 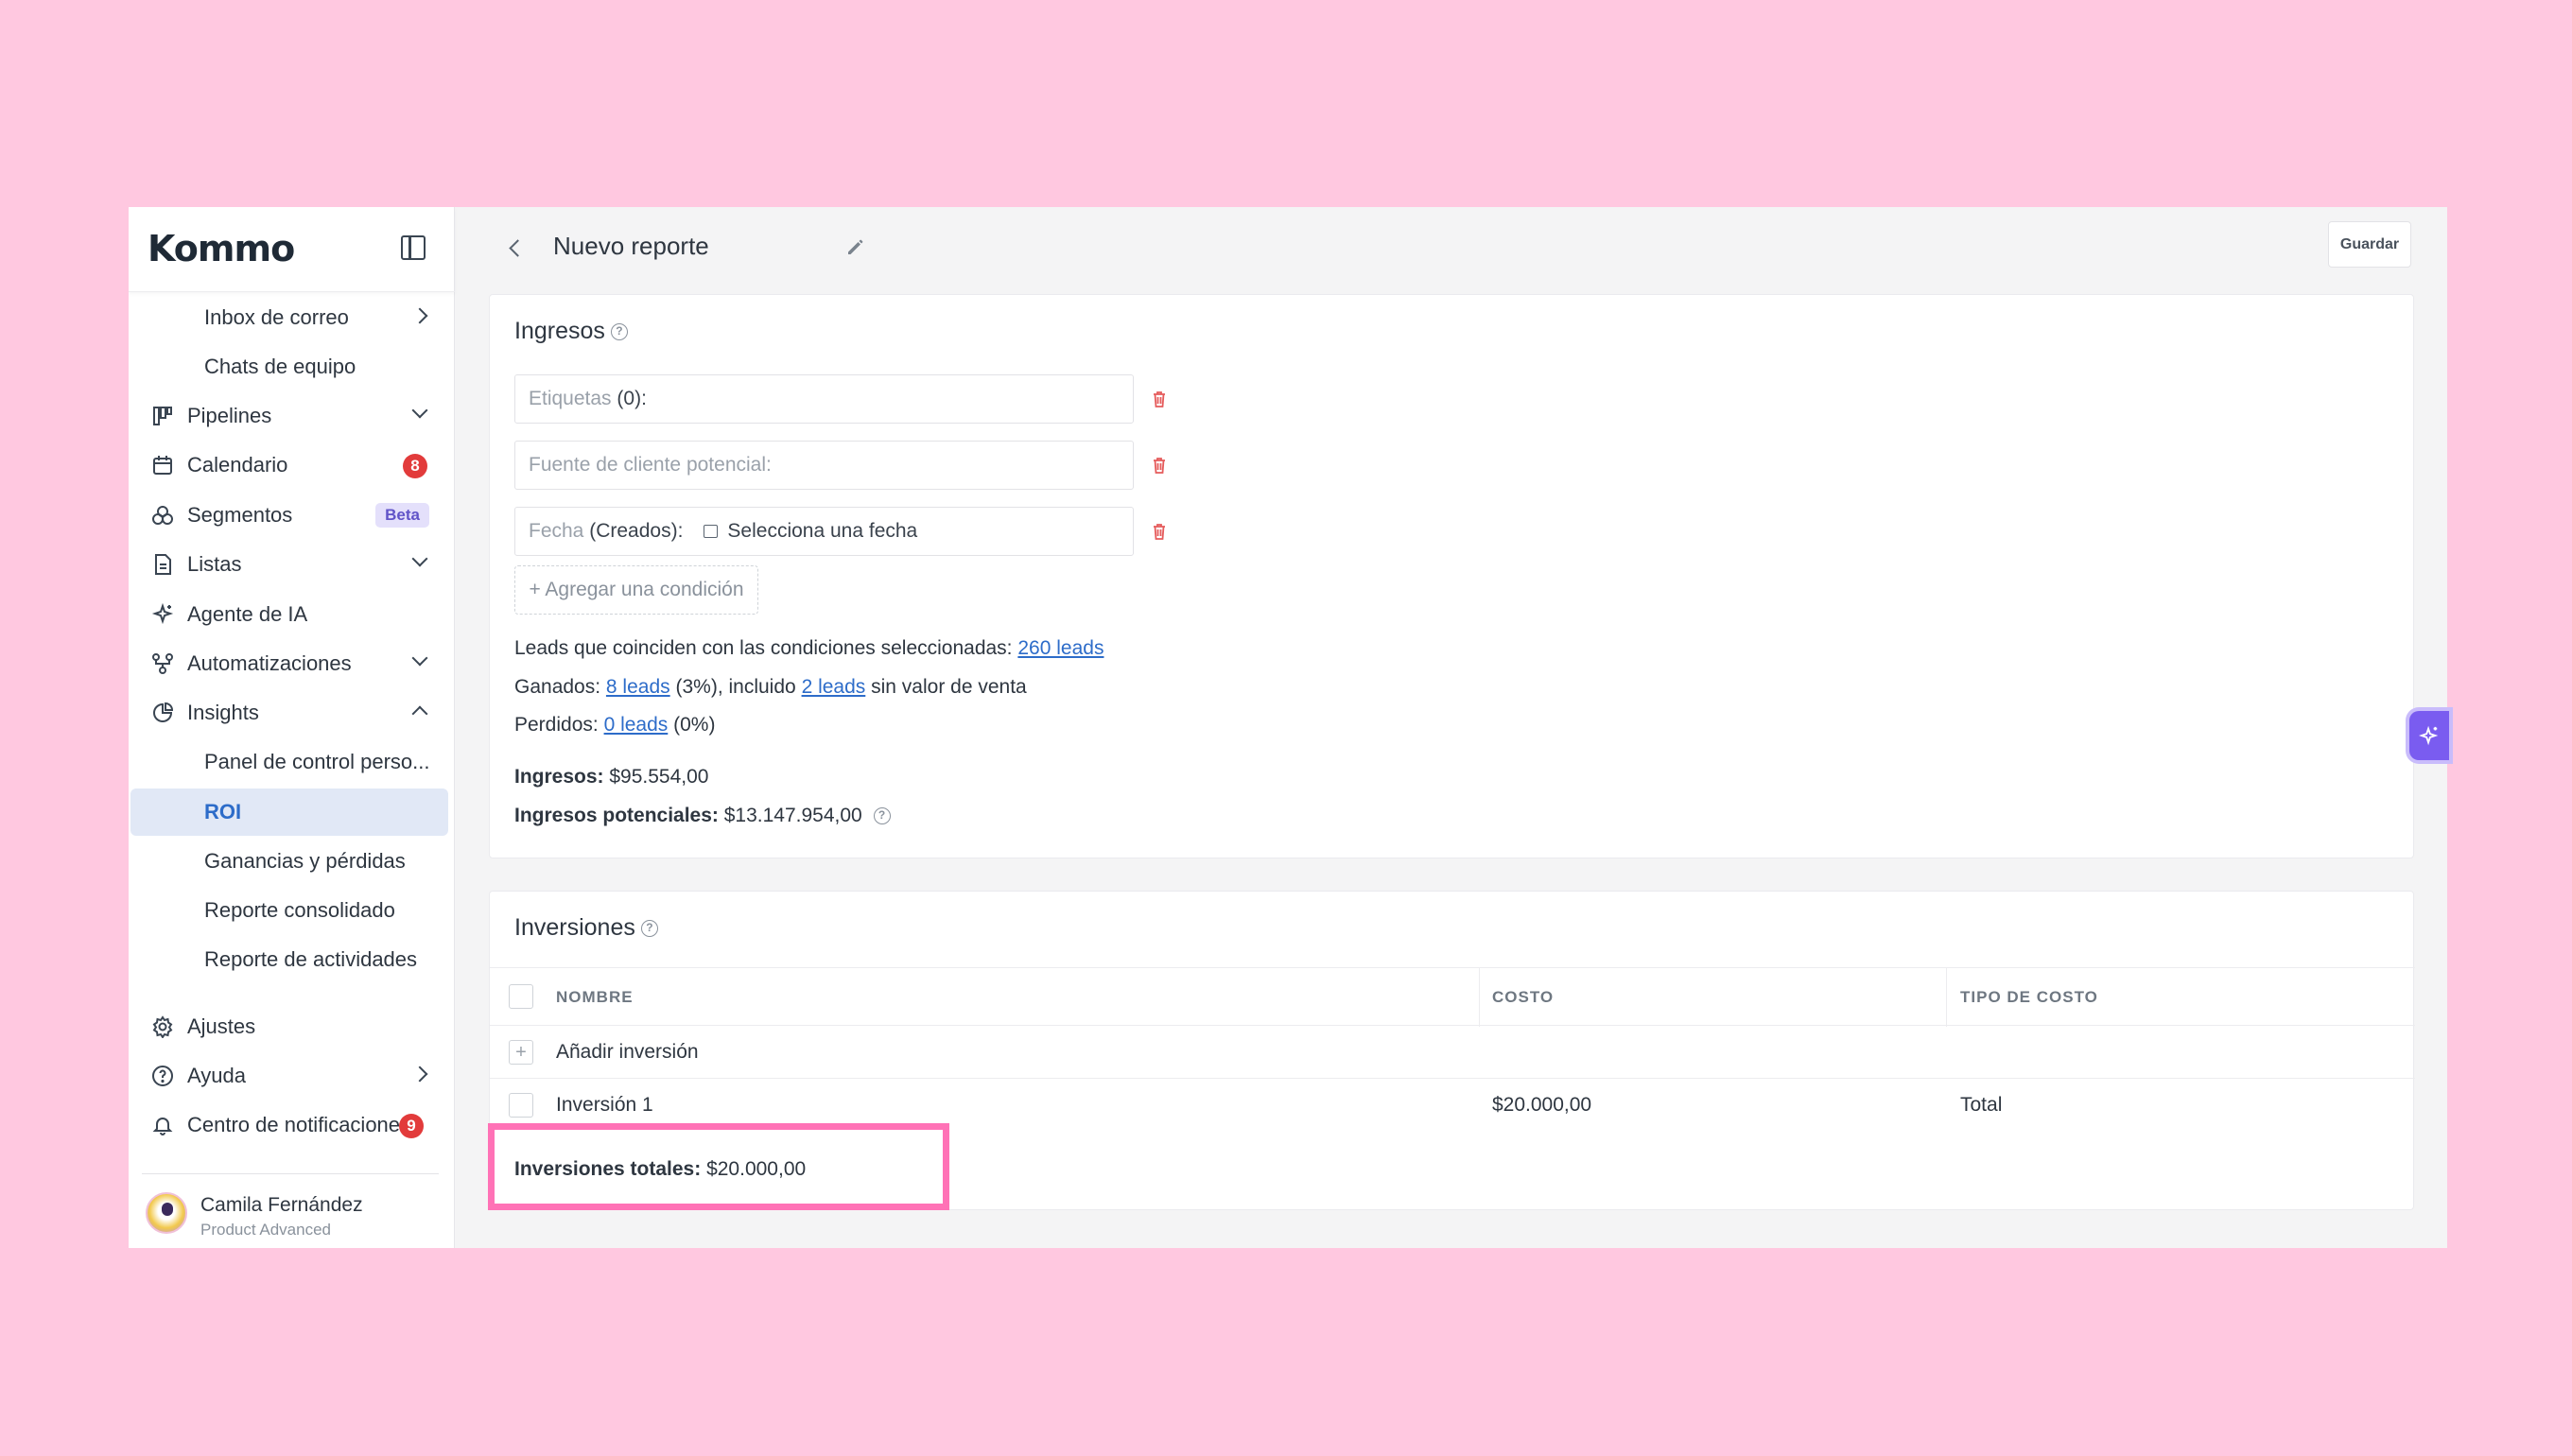 I want to click on select-all-checkbox, so click(x=521, y=996).